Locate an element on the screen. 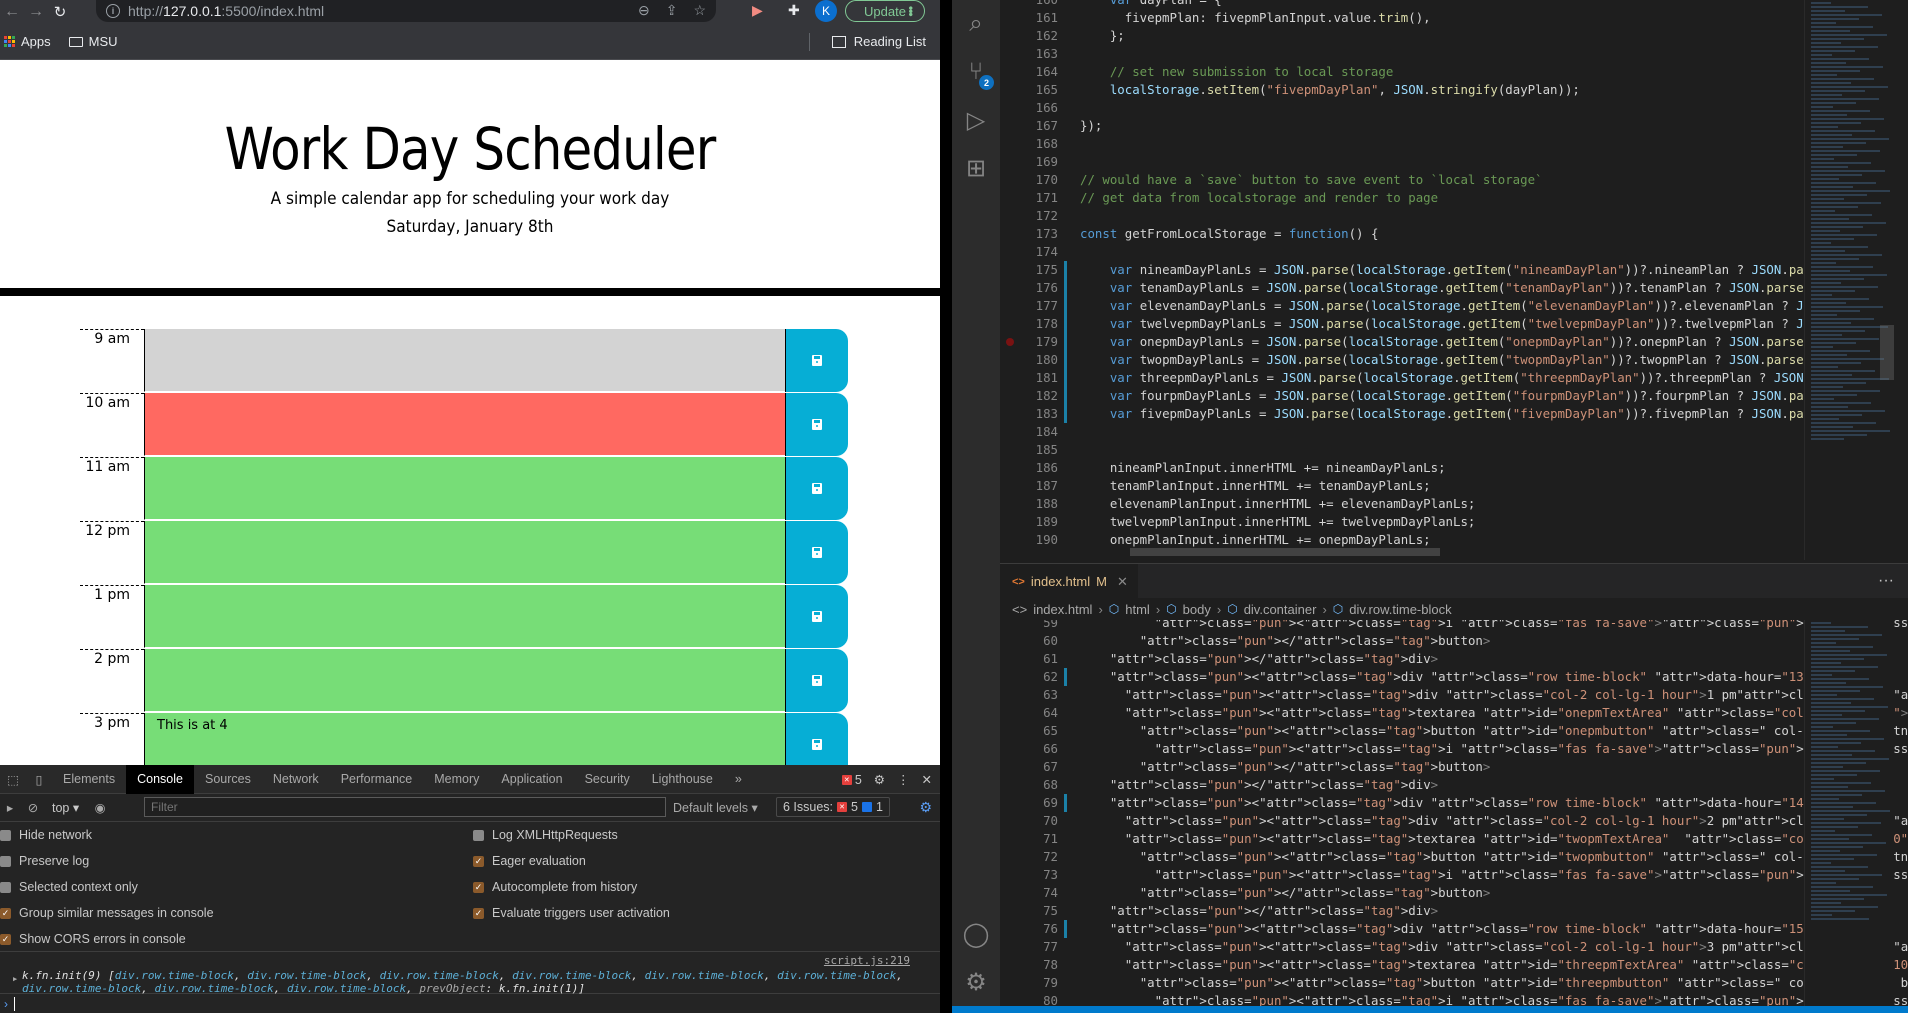 The height and width of the screenshot is (1013, 1908). source-control-icon: ⑂ 2 is located at coordinates (976, 72).